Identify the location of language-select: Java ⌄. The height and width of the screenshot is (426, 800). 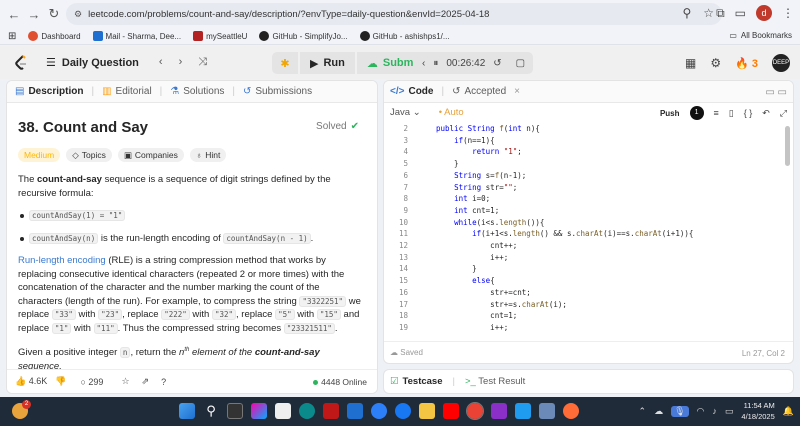
(405, 112).